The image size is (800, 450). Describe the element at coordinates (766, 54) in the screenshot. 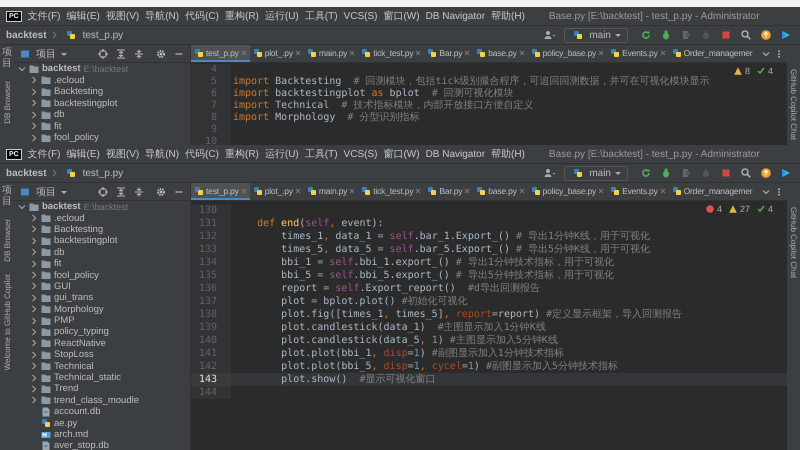

I see `chevron-down-icon` at that location.